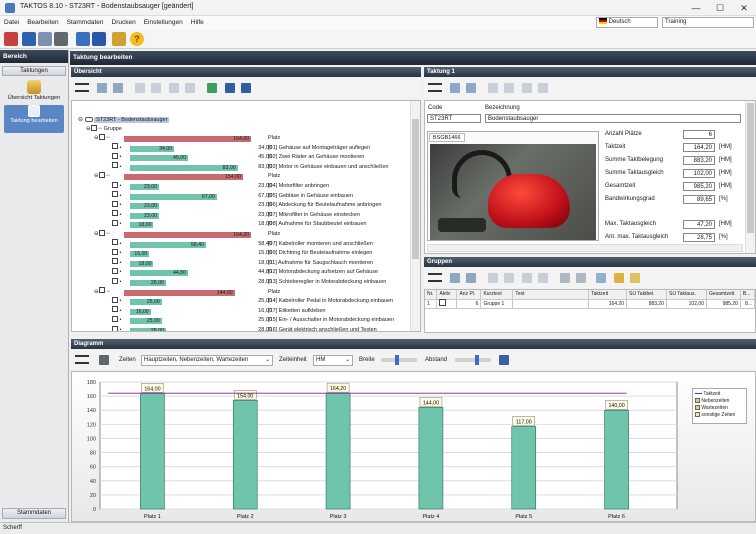  Describe the element at coordinates (137, 39) in the screenshot. I see `help-icon: ?` at that location.